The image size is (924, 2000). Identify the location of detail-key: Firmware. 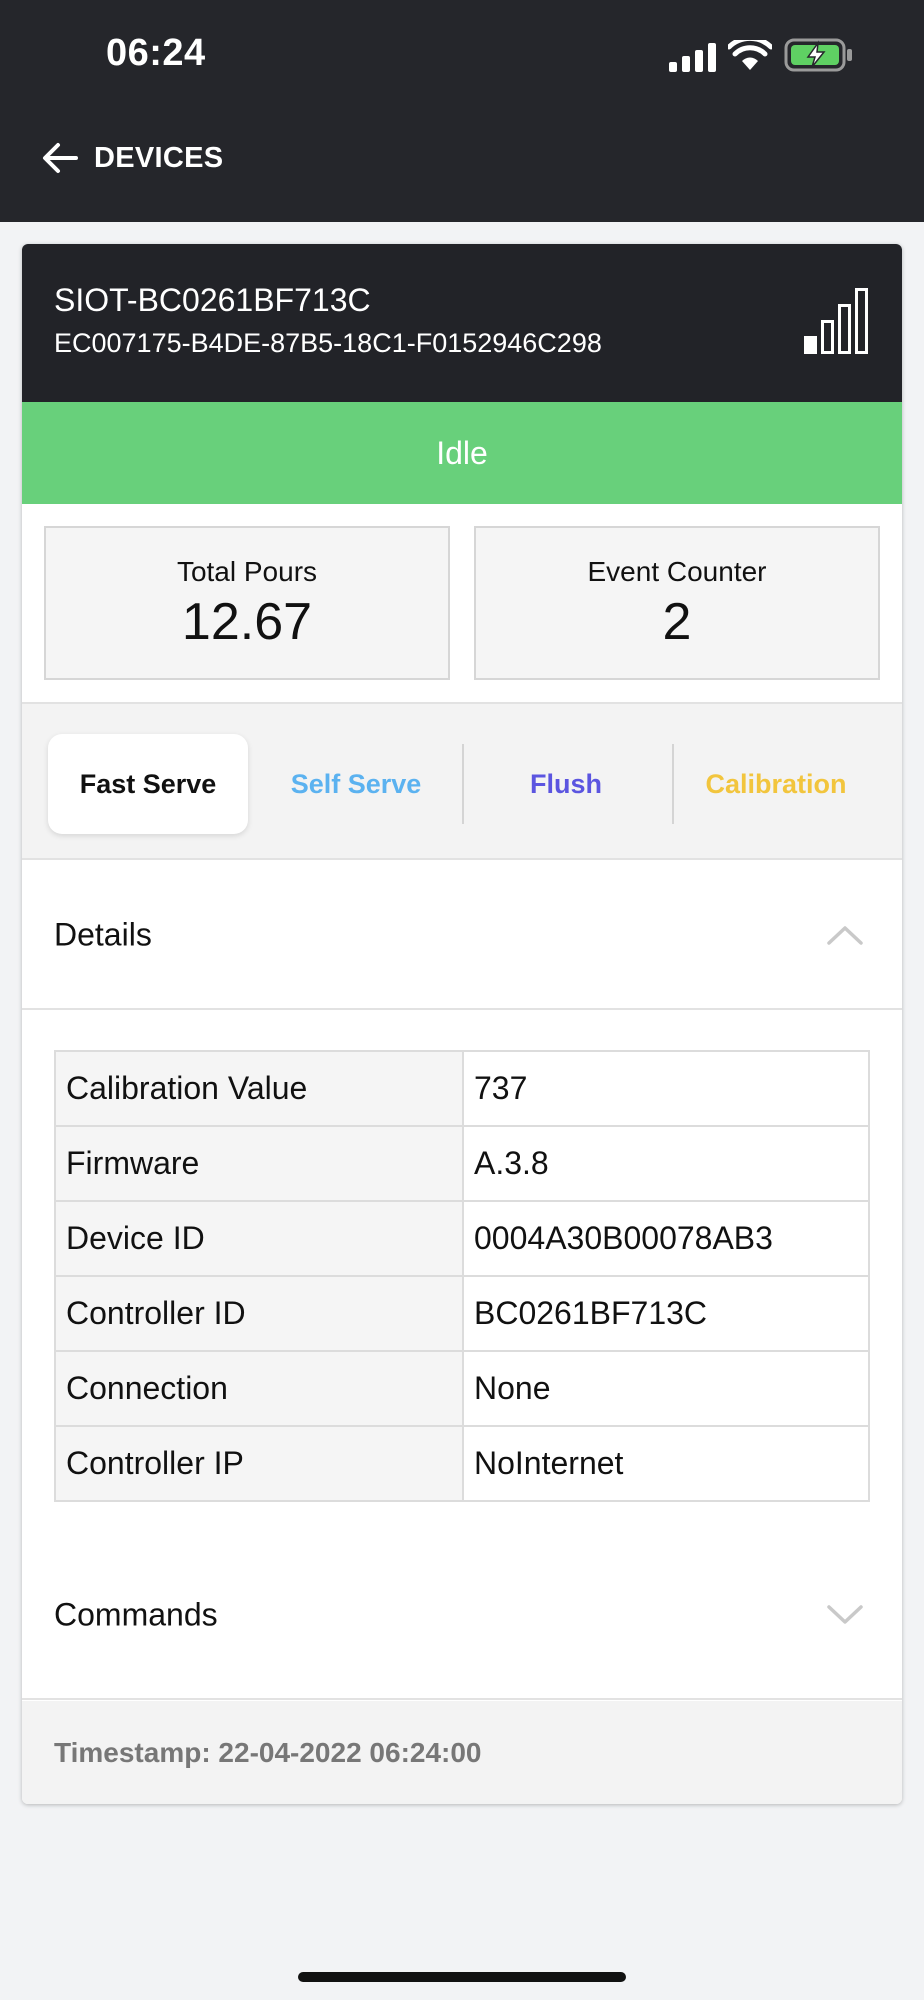
(259, 1163).